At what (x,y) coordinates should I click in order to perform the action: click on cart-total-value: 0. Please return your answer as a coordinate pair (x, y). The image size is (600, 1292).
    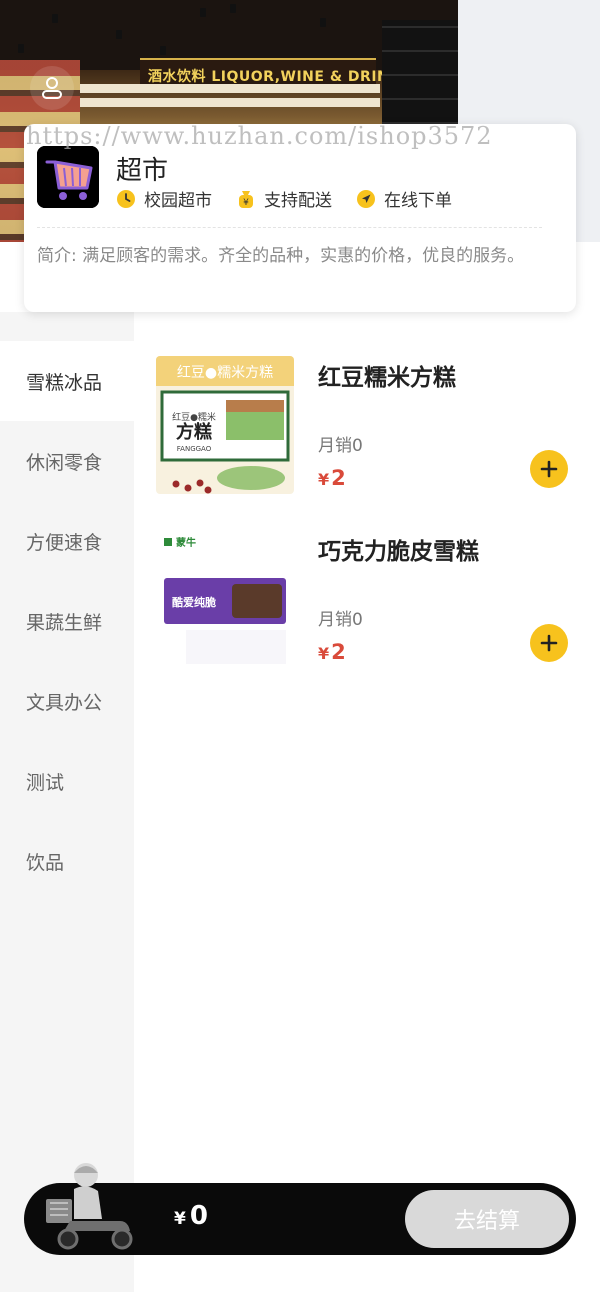
    Looking at the image, I should click on (198, 1216).